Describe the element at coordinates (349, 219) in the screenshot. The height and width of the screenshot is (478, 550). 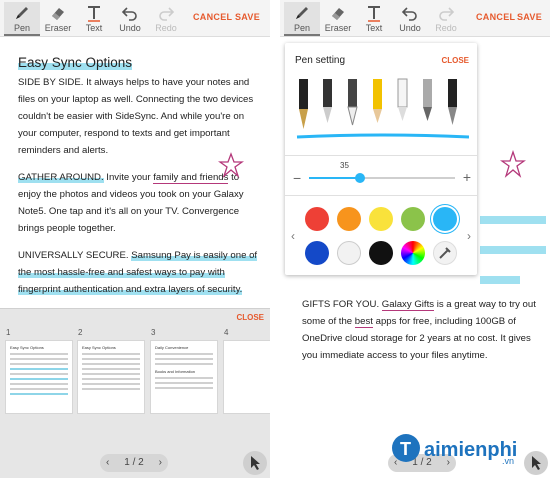
I see `color-swatch-orange` at that location.